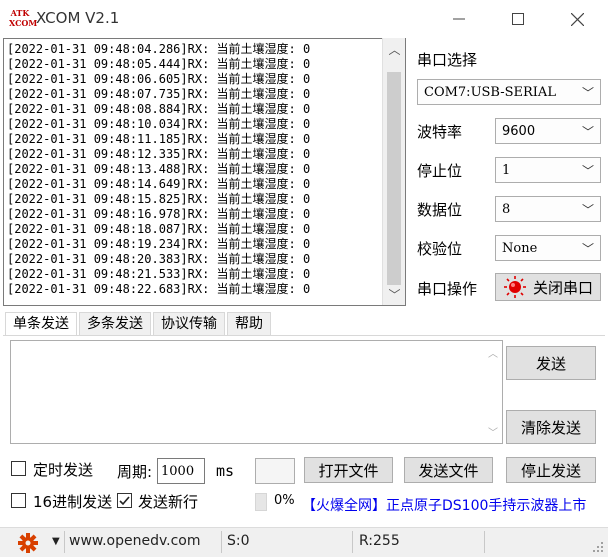  Describe the element at coordinates (520, 248) in the screenshot. I see `parity-value: None` at that location.